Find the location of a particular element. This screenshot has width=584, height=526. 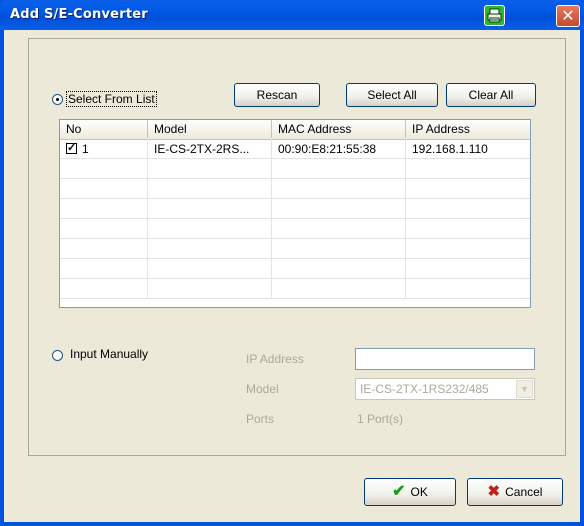

model-select: IE-CS-2TX-1RS232/485 ▼ is located at coordinates (445, 389).